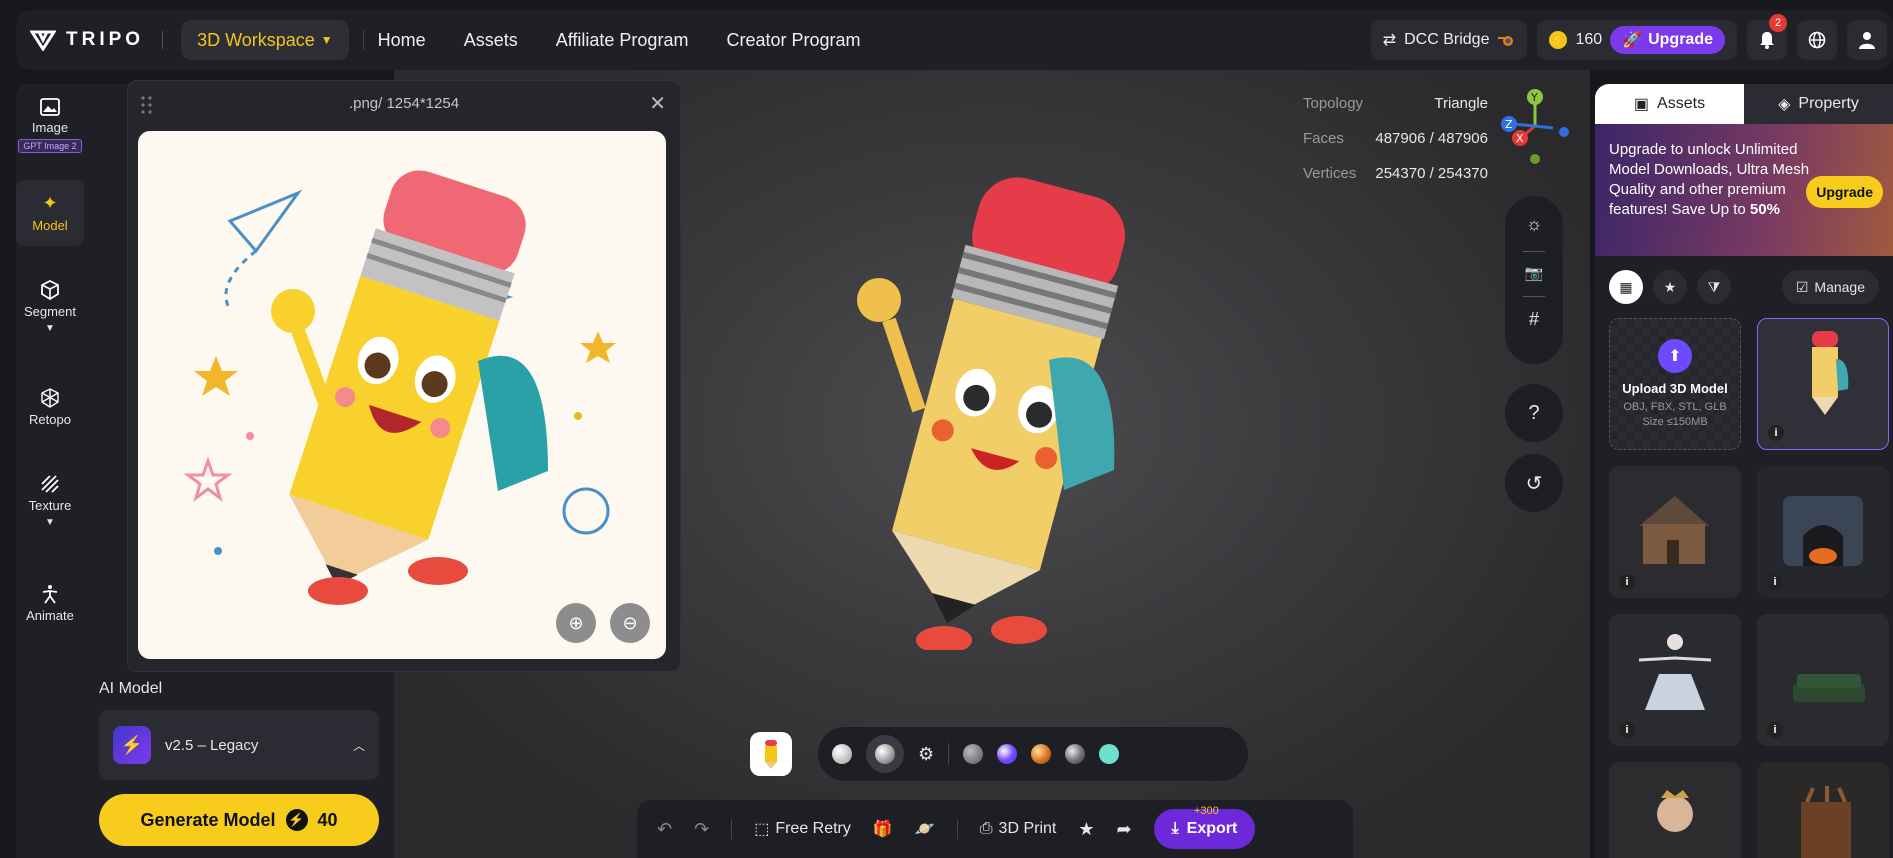 Image resolution: width=1893 pixels, height=858 pixels. What do you see at coordinates (1109, 754) in the screenshot?
I see `material-teal` at bounding box center [1109, 754].